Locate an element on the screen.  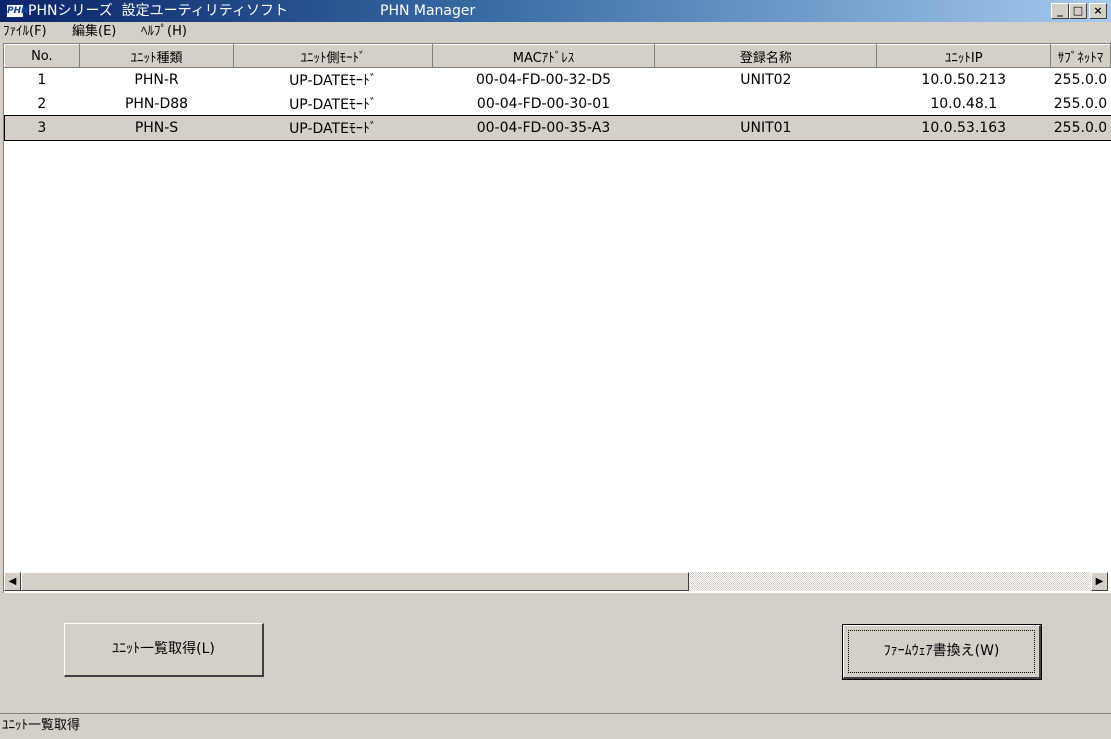
scroll-left-icon: ◀ is located at coordinates (12, 581).